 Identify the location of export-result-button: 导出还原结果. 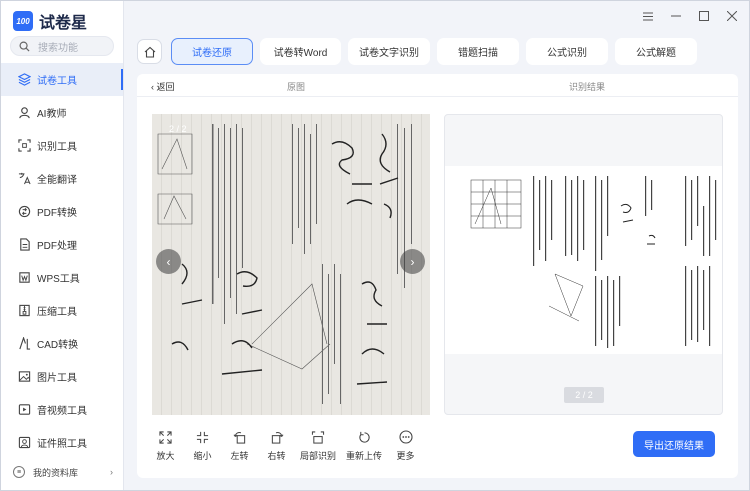
(674, 444).